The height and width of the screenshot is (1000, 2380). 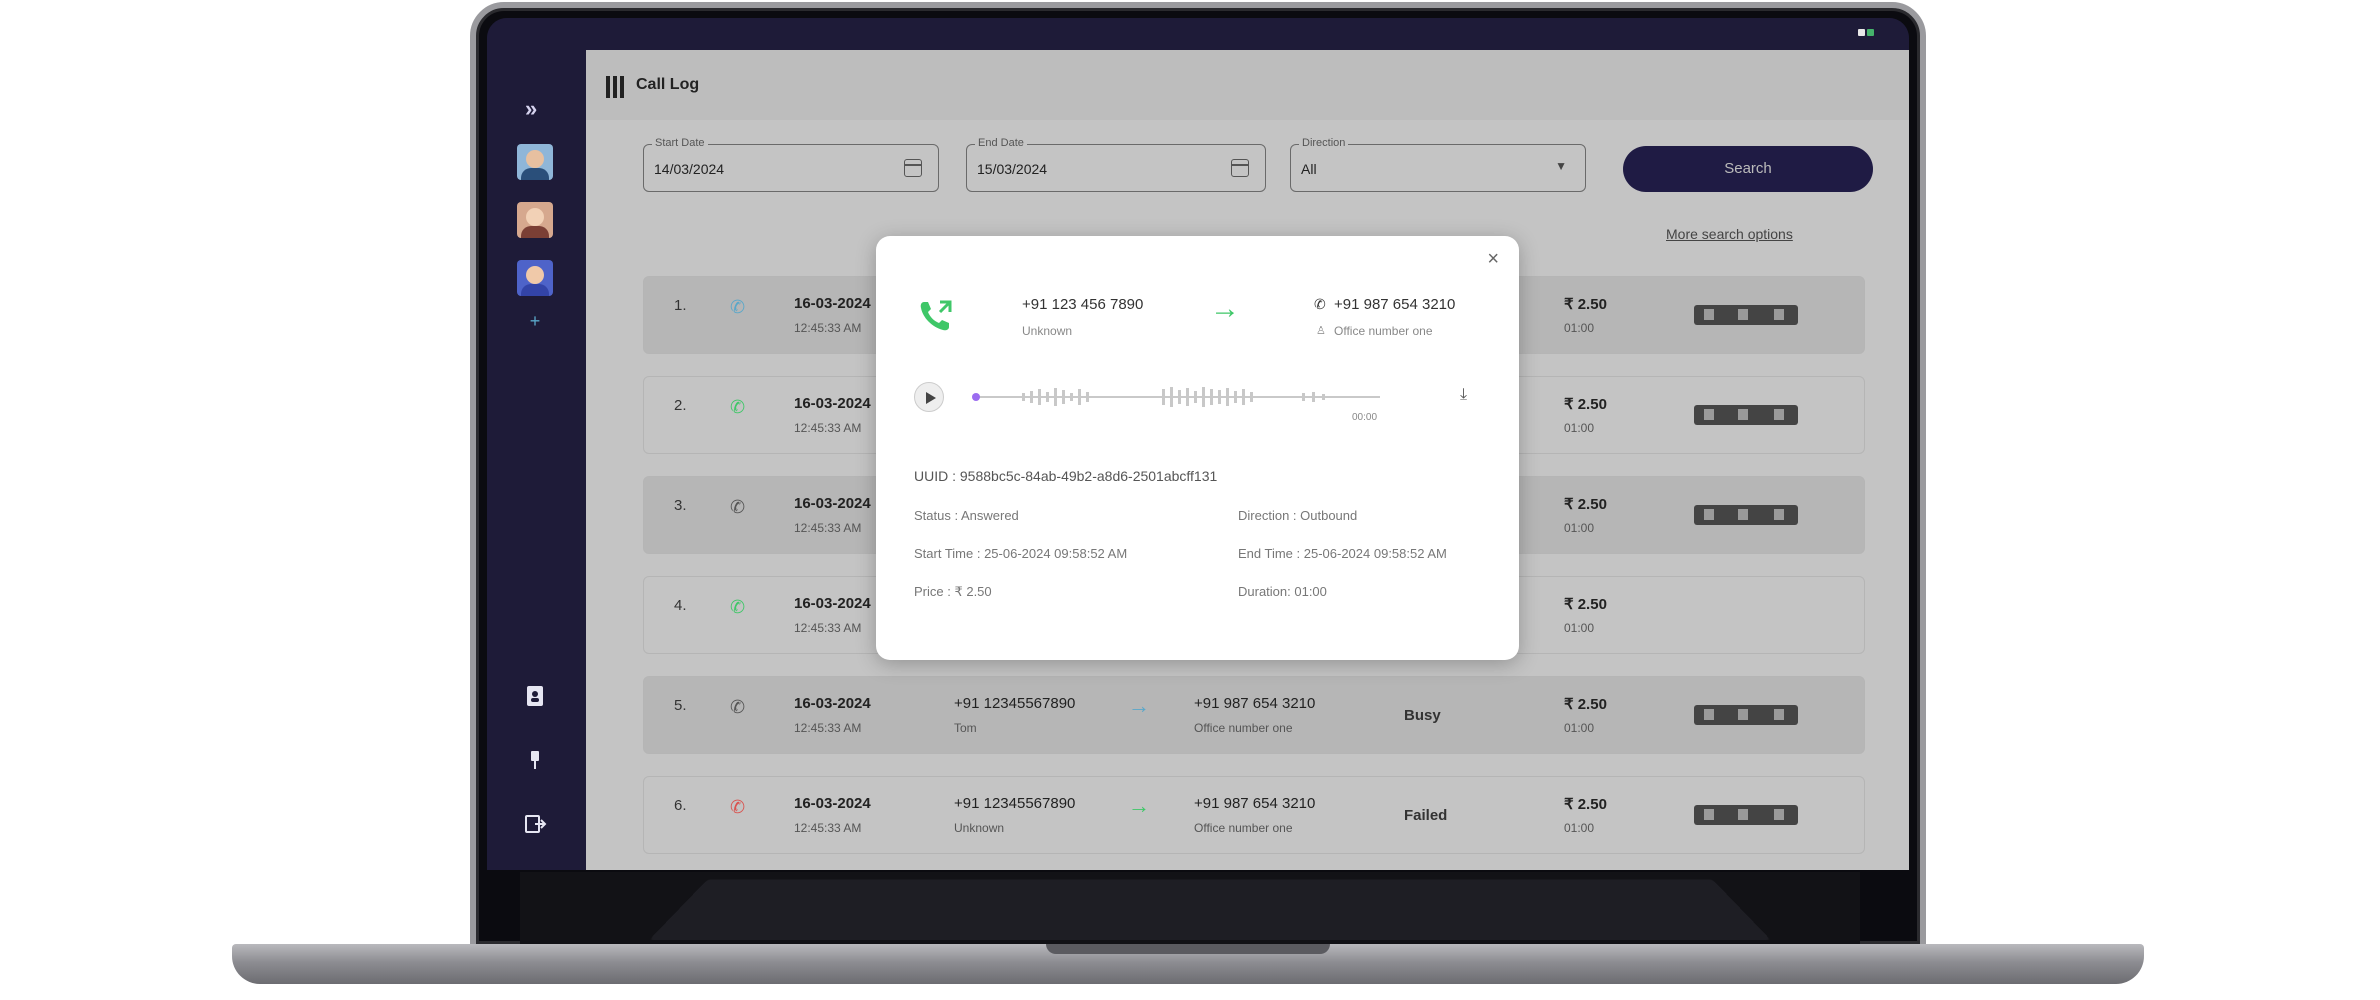 I want to click on add-icon: +, so click(x=535, y=321).